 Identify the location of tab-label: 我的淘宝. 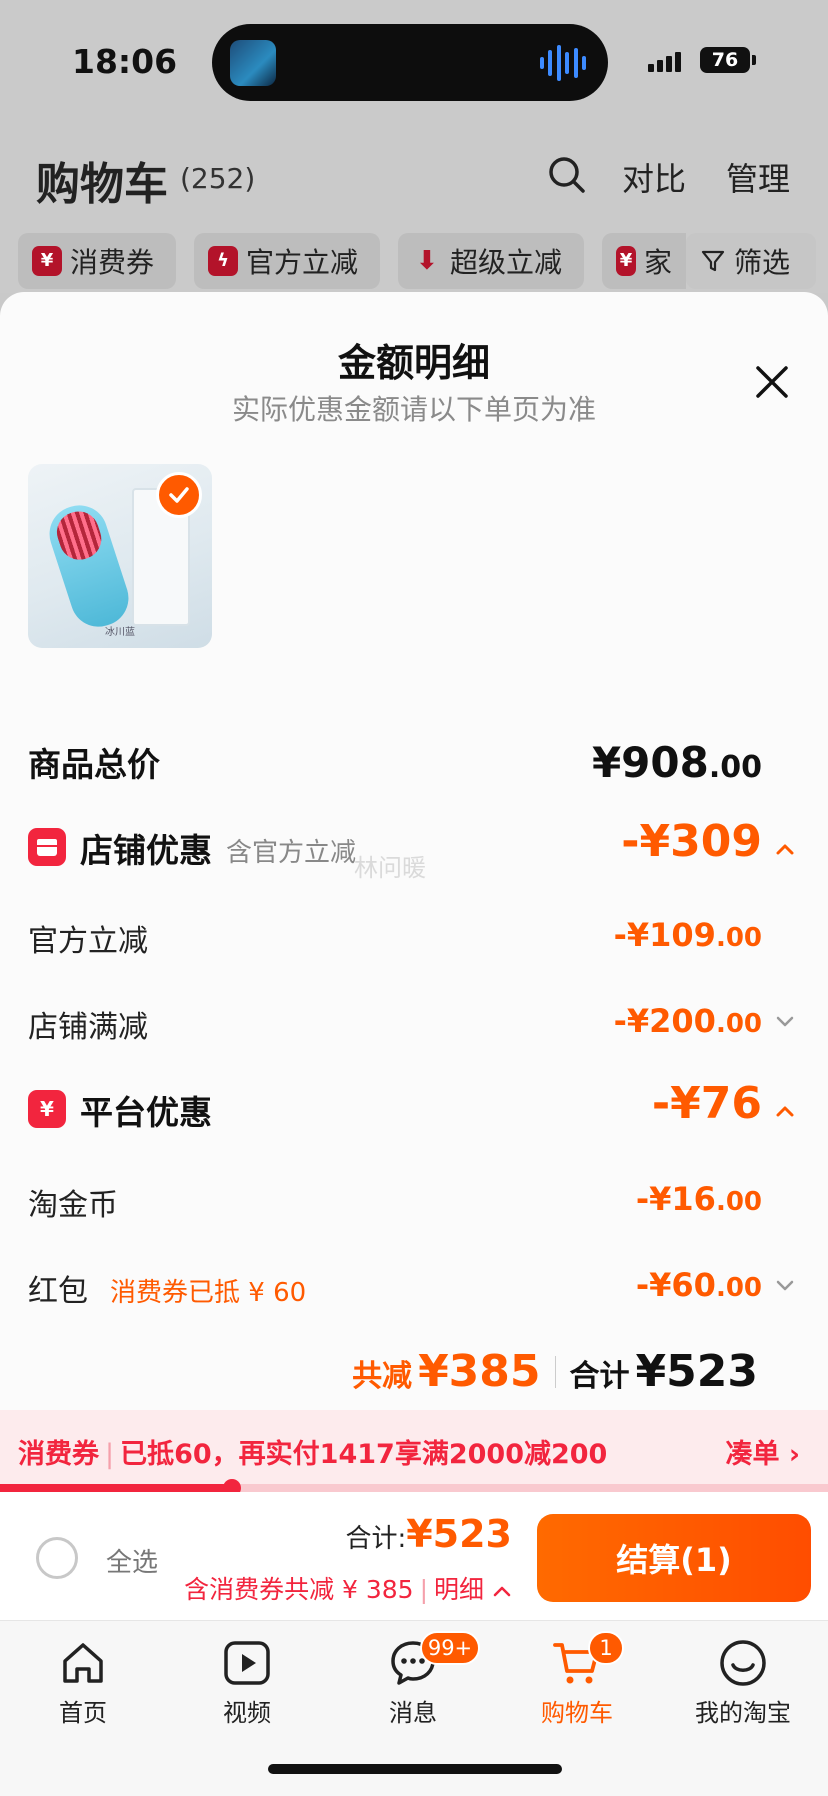
(743, 1713).